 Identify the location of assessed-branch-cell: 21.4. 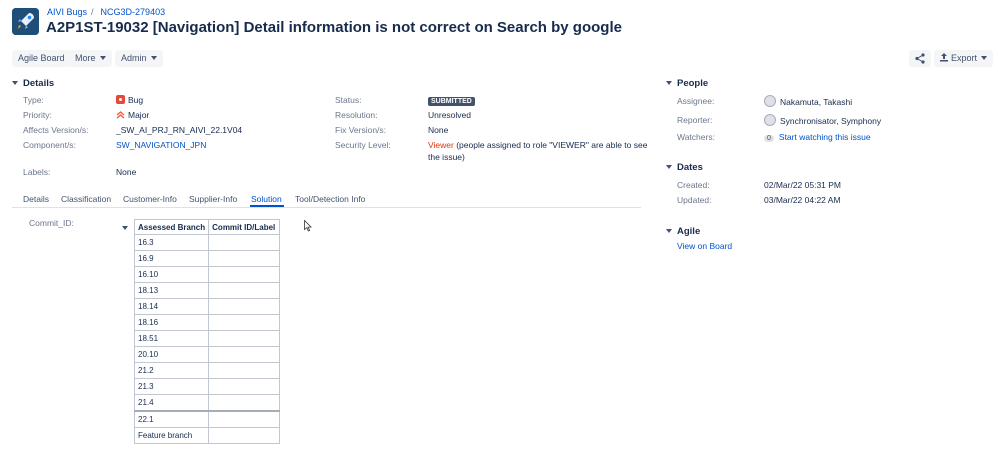
(171, 403).